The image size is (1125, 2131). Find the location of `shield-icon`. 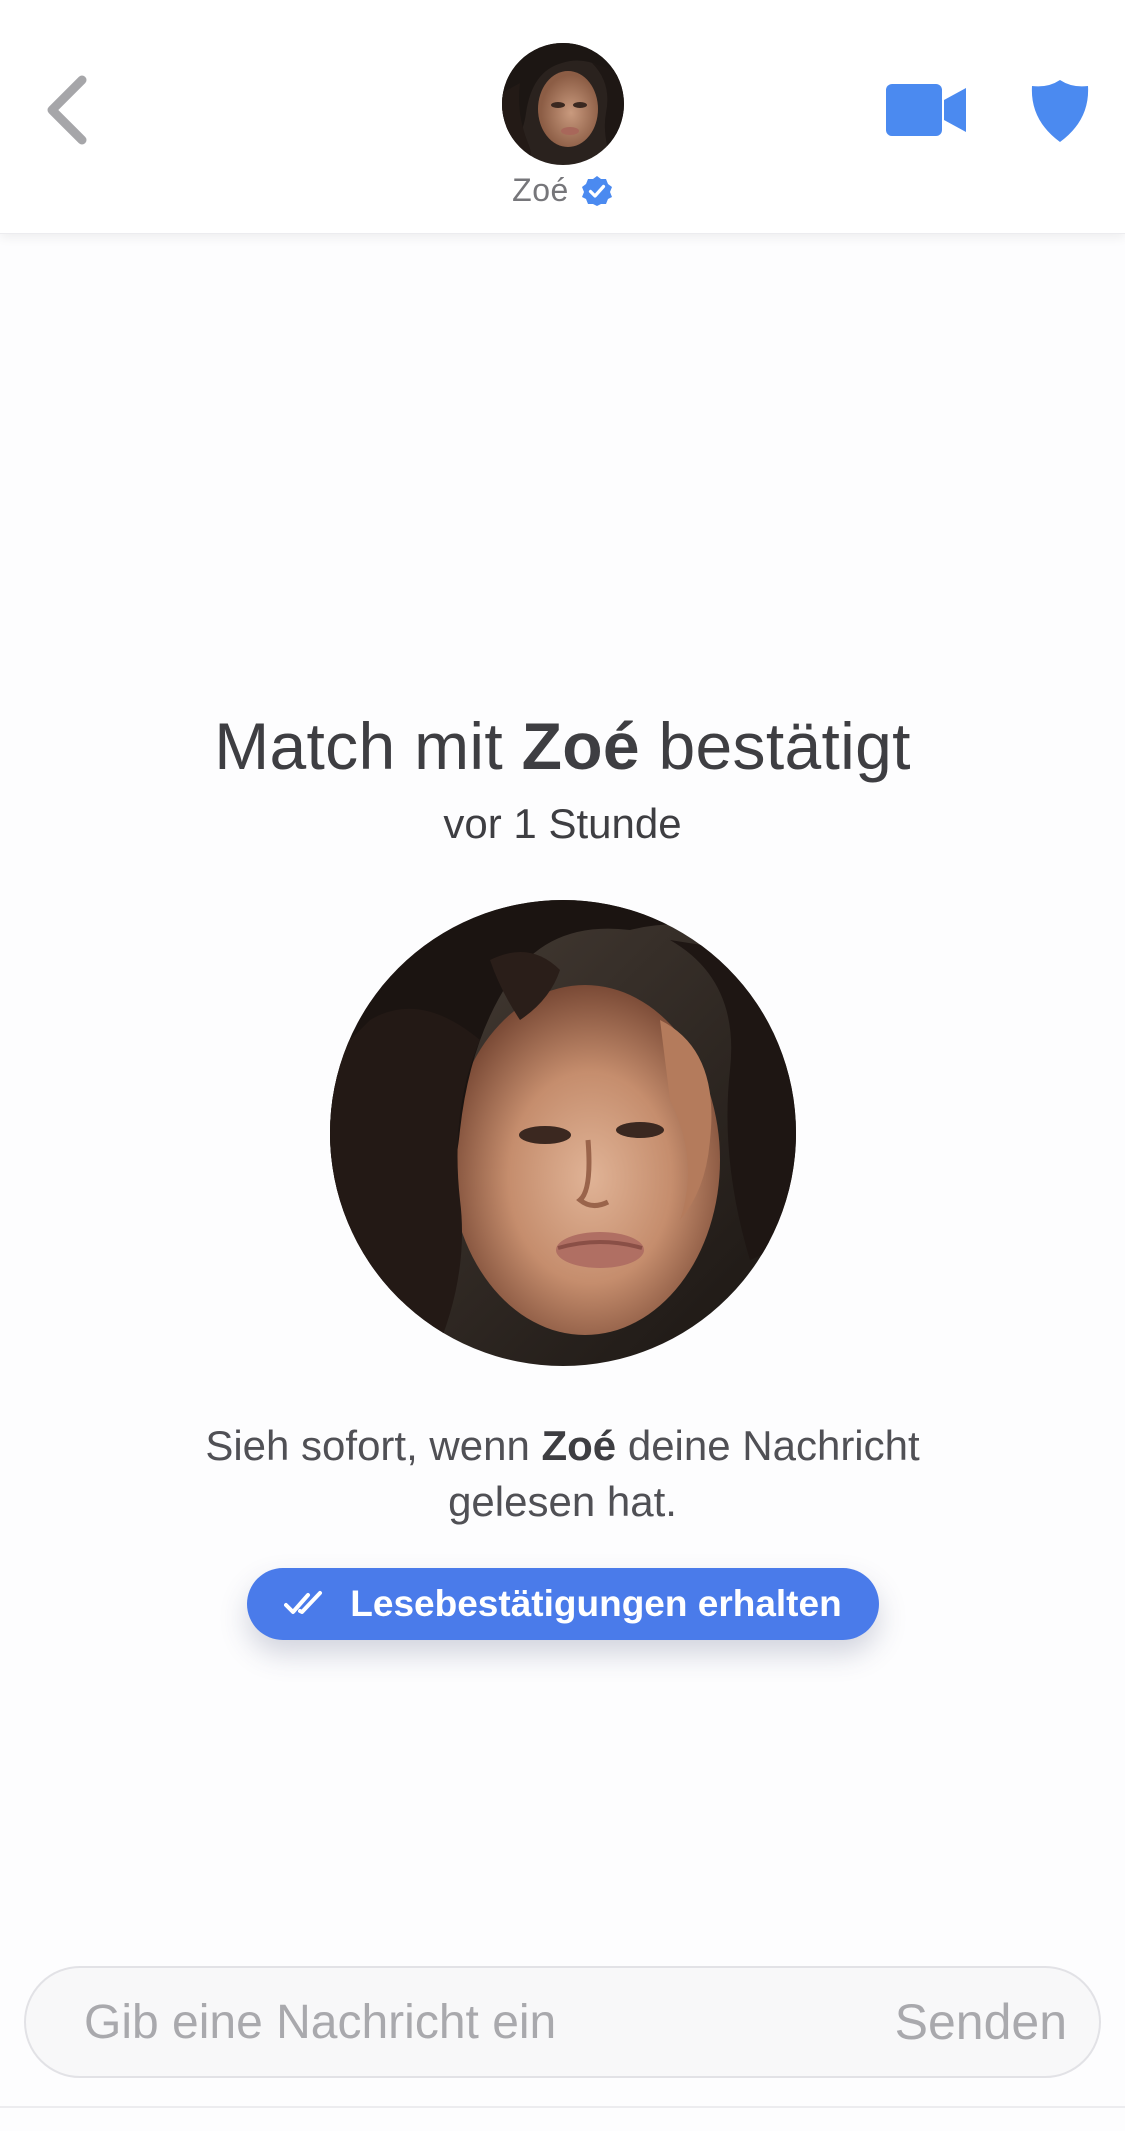

shield-icon is located at coordinates (1060, 111).